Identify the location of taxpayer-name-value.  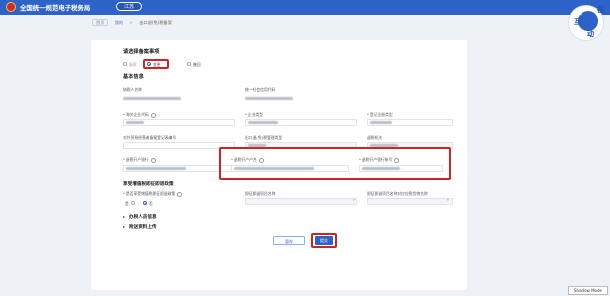
(152, 98).